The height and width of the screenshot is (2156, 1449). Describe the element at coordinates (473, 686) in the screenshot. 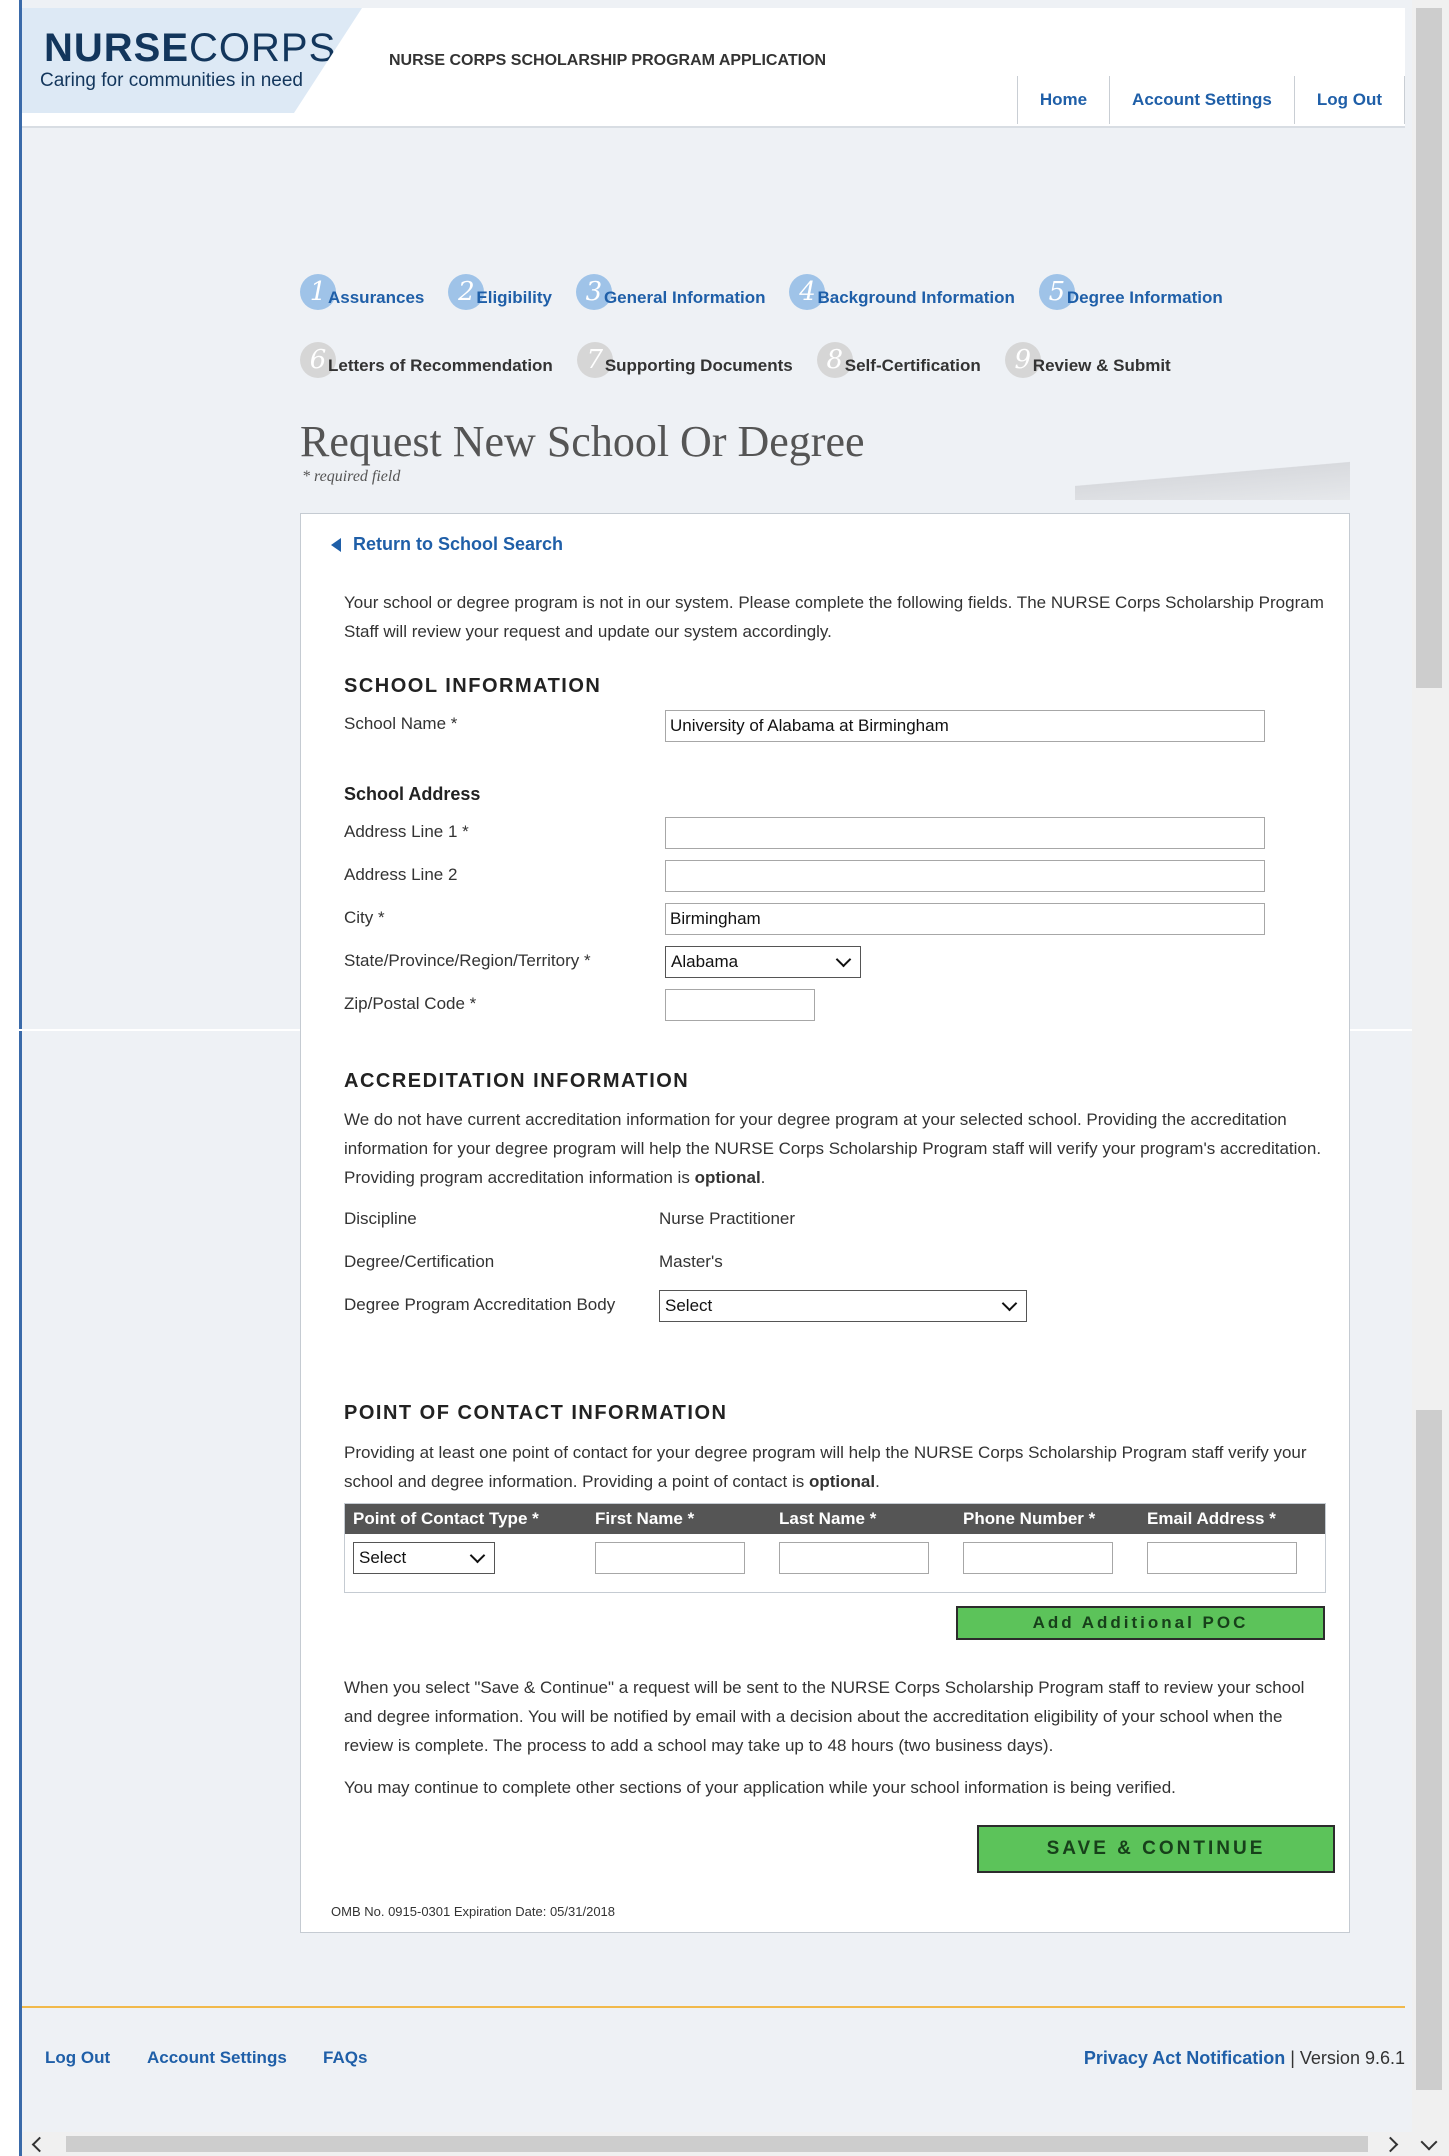

I see `school-info-heading: SCHOOL INFORMATION` at that location.